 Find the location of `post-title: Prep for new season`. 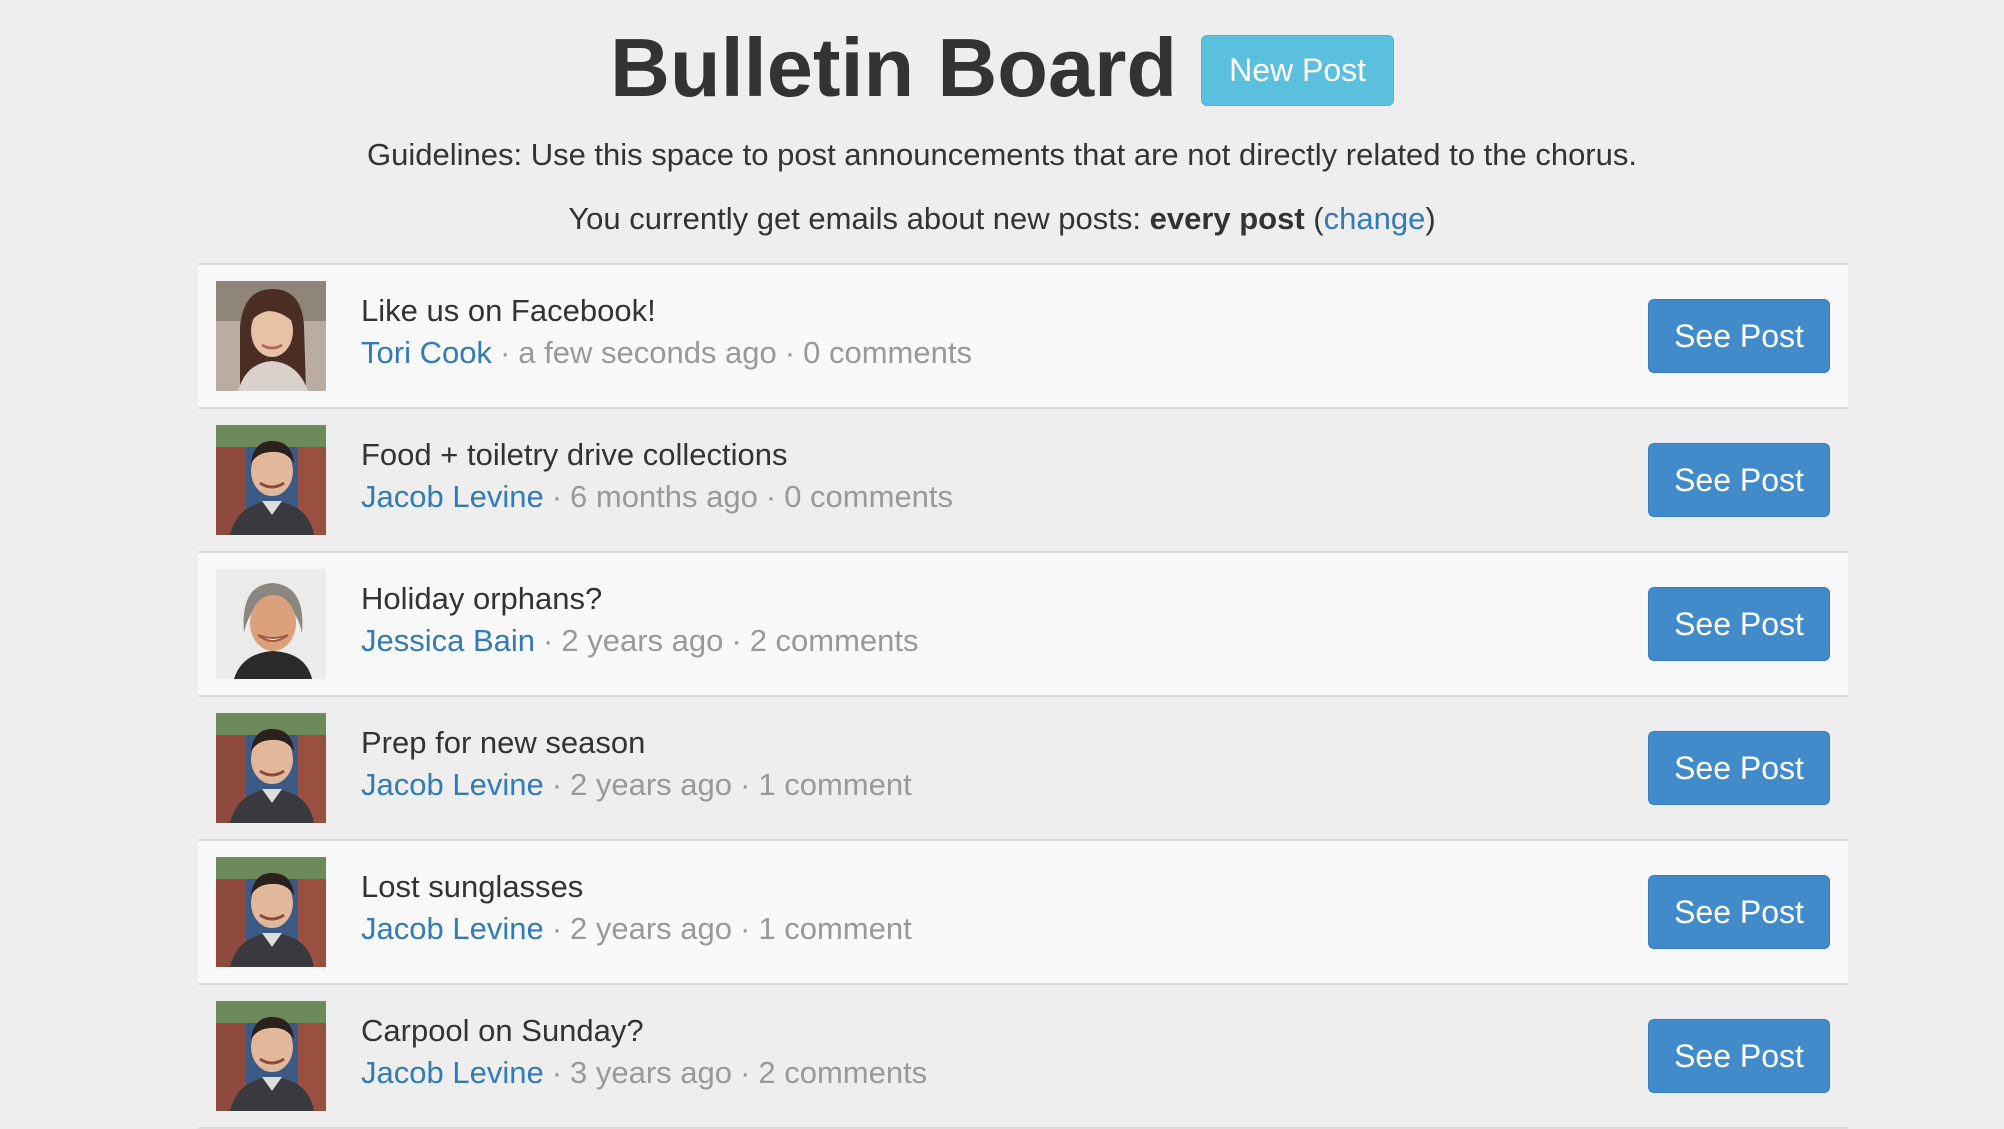

post-title: Prep for new season is located at coordinates (503, 742).